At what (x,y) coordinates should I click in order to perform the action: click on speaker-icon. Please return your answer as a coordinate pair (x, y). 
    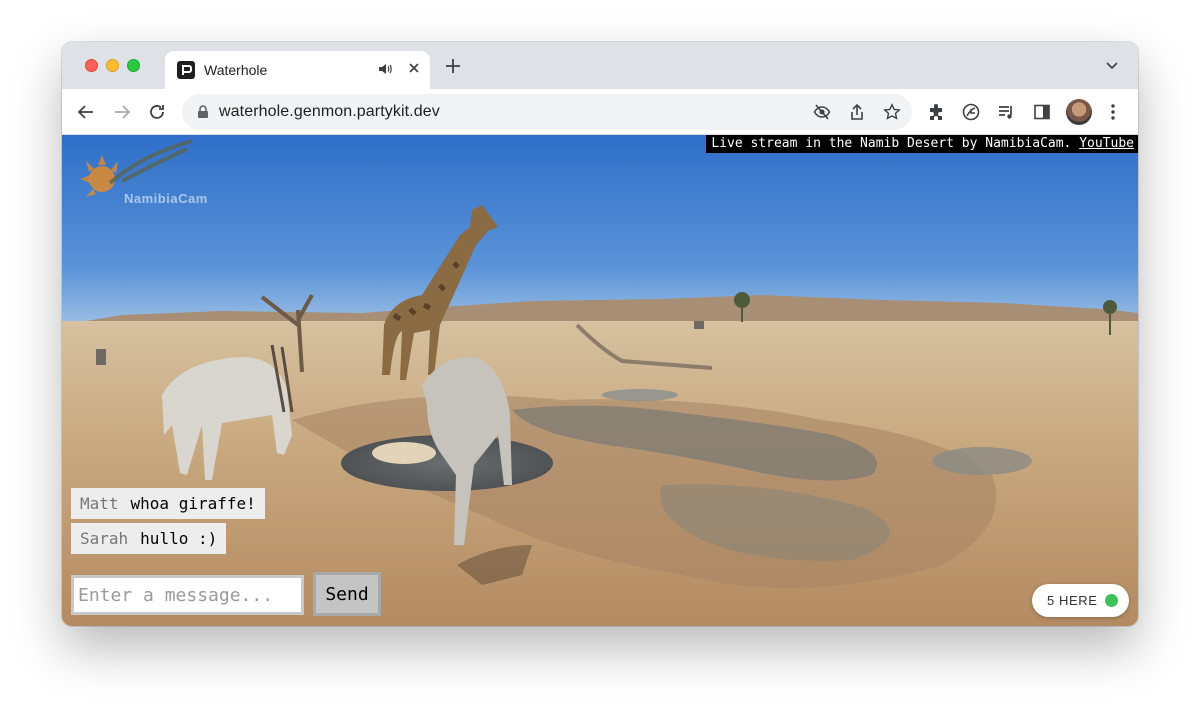
    Looking at the image, I should click on (385, 69).